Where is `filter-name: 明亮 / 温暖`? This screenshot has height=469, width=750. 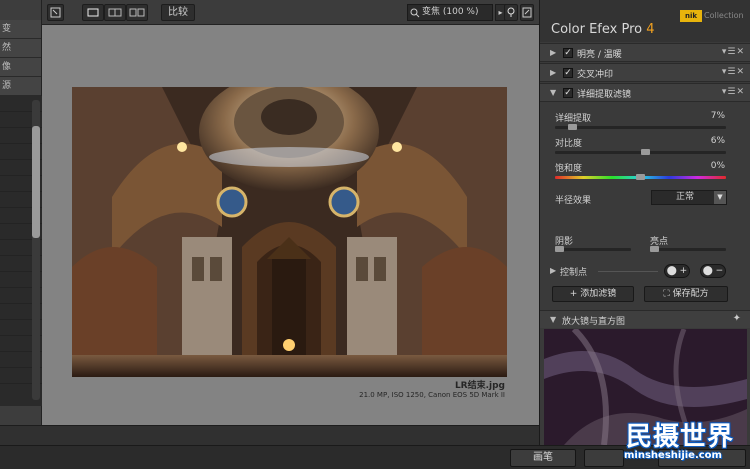
filter-name: 明亮 / 温暖 is located at coordinates (599, 55).